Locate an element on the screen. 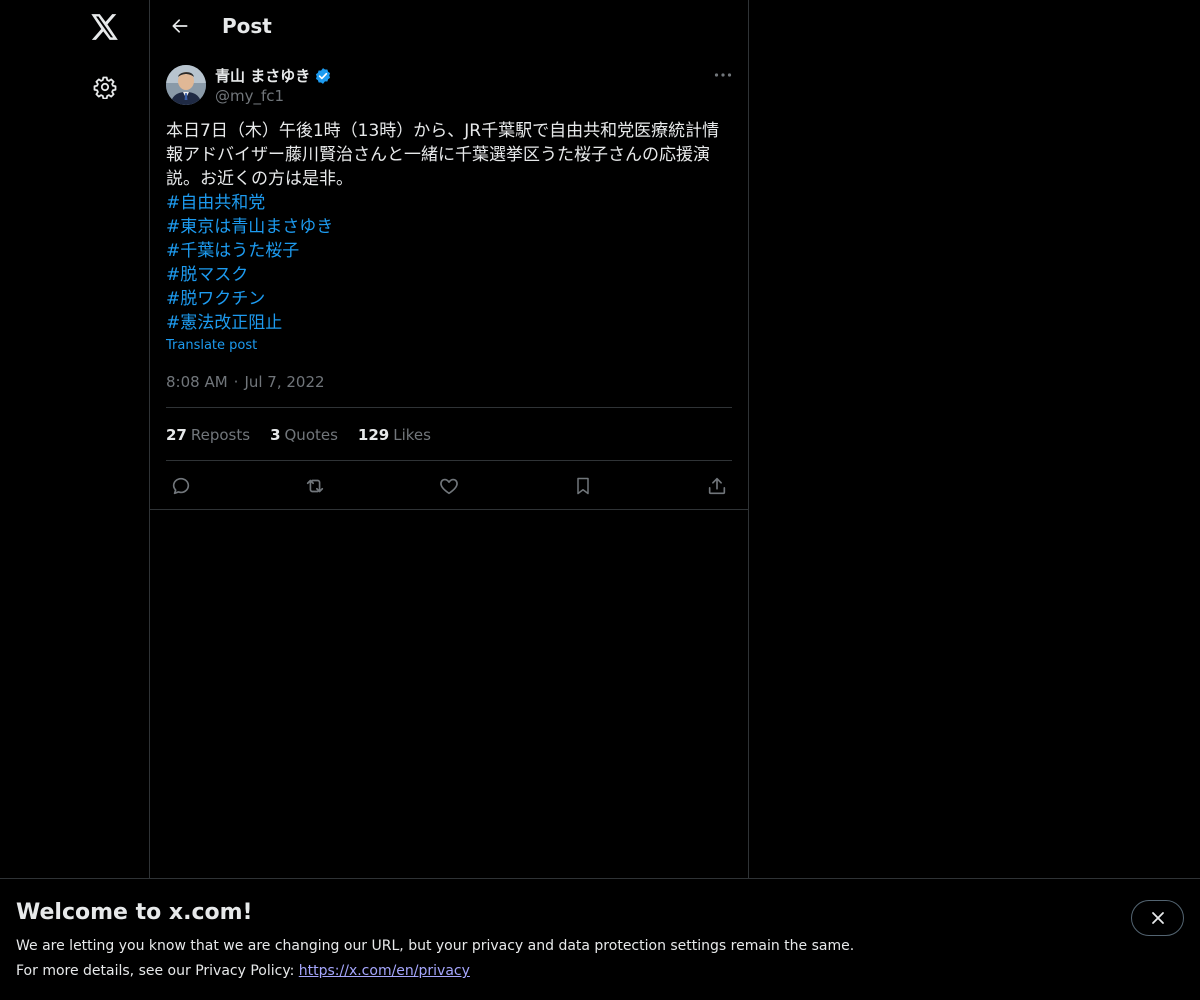 The height and width of the screenshot is (1000, 1200). reposts-stat: 27 Reposts is located at coordinates (208, 435).